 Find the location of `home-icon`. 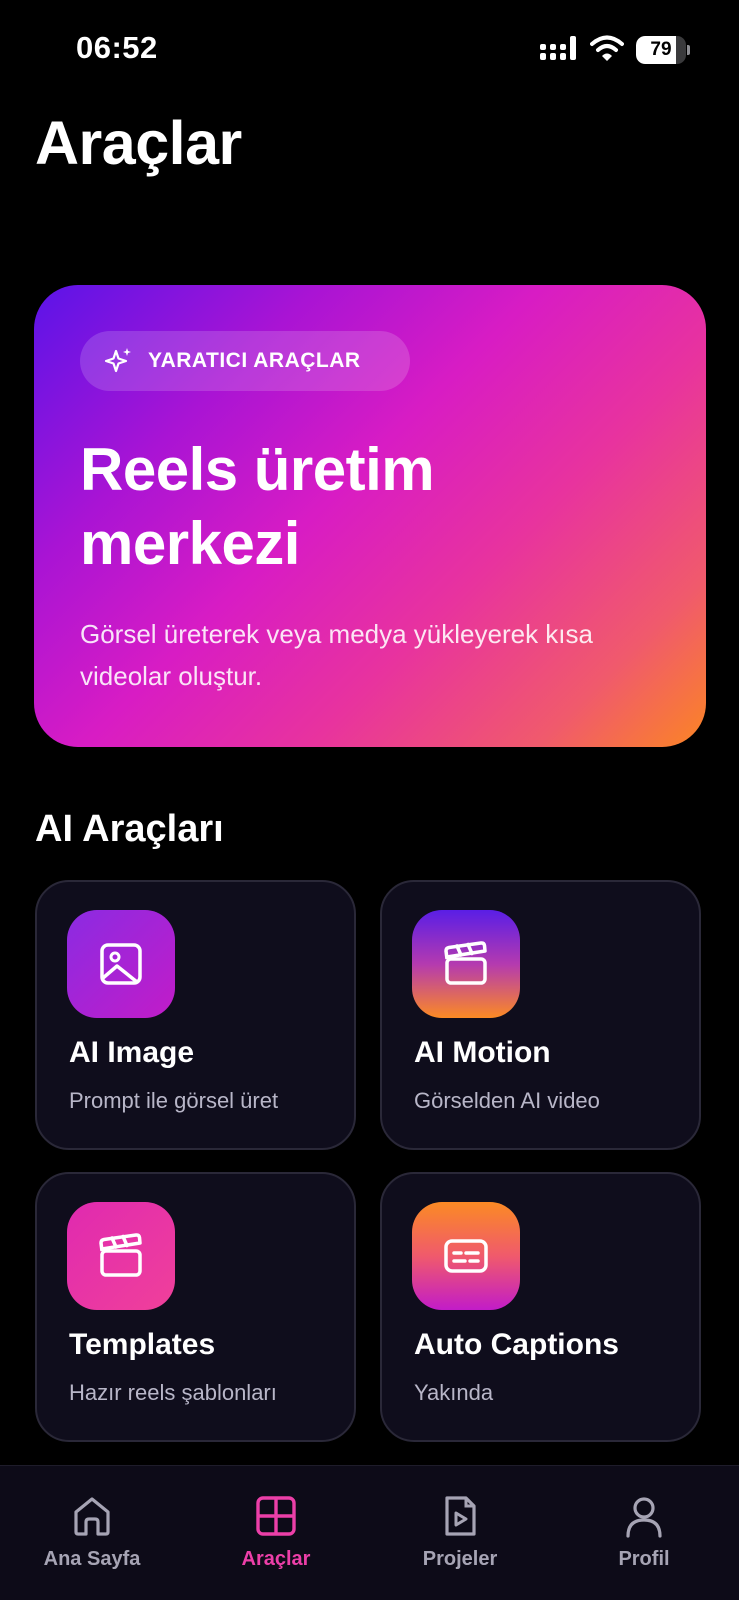

home-icon is located at coordinates (92, 1516).